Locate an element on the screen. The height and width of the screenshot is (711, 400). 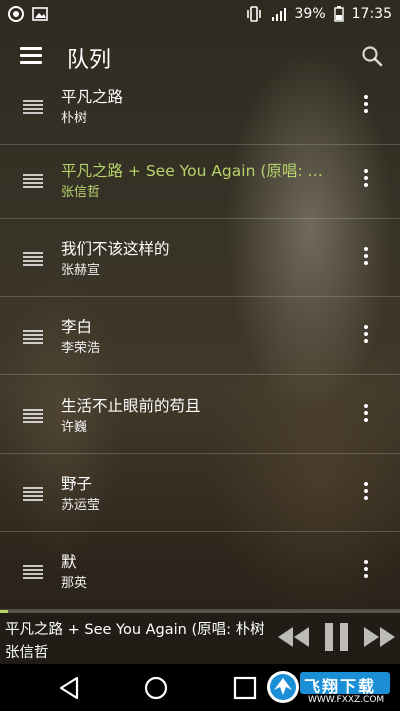
queue-item: 野子 苏运莹 is located at coordinates (200, 493).